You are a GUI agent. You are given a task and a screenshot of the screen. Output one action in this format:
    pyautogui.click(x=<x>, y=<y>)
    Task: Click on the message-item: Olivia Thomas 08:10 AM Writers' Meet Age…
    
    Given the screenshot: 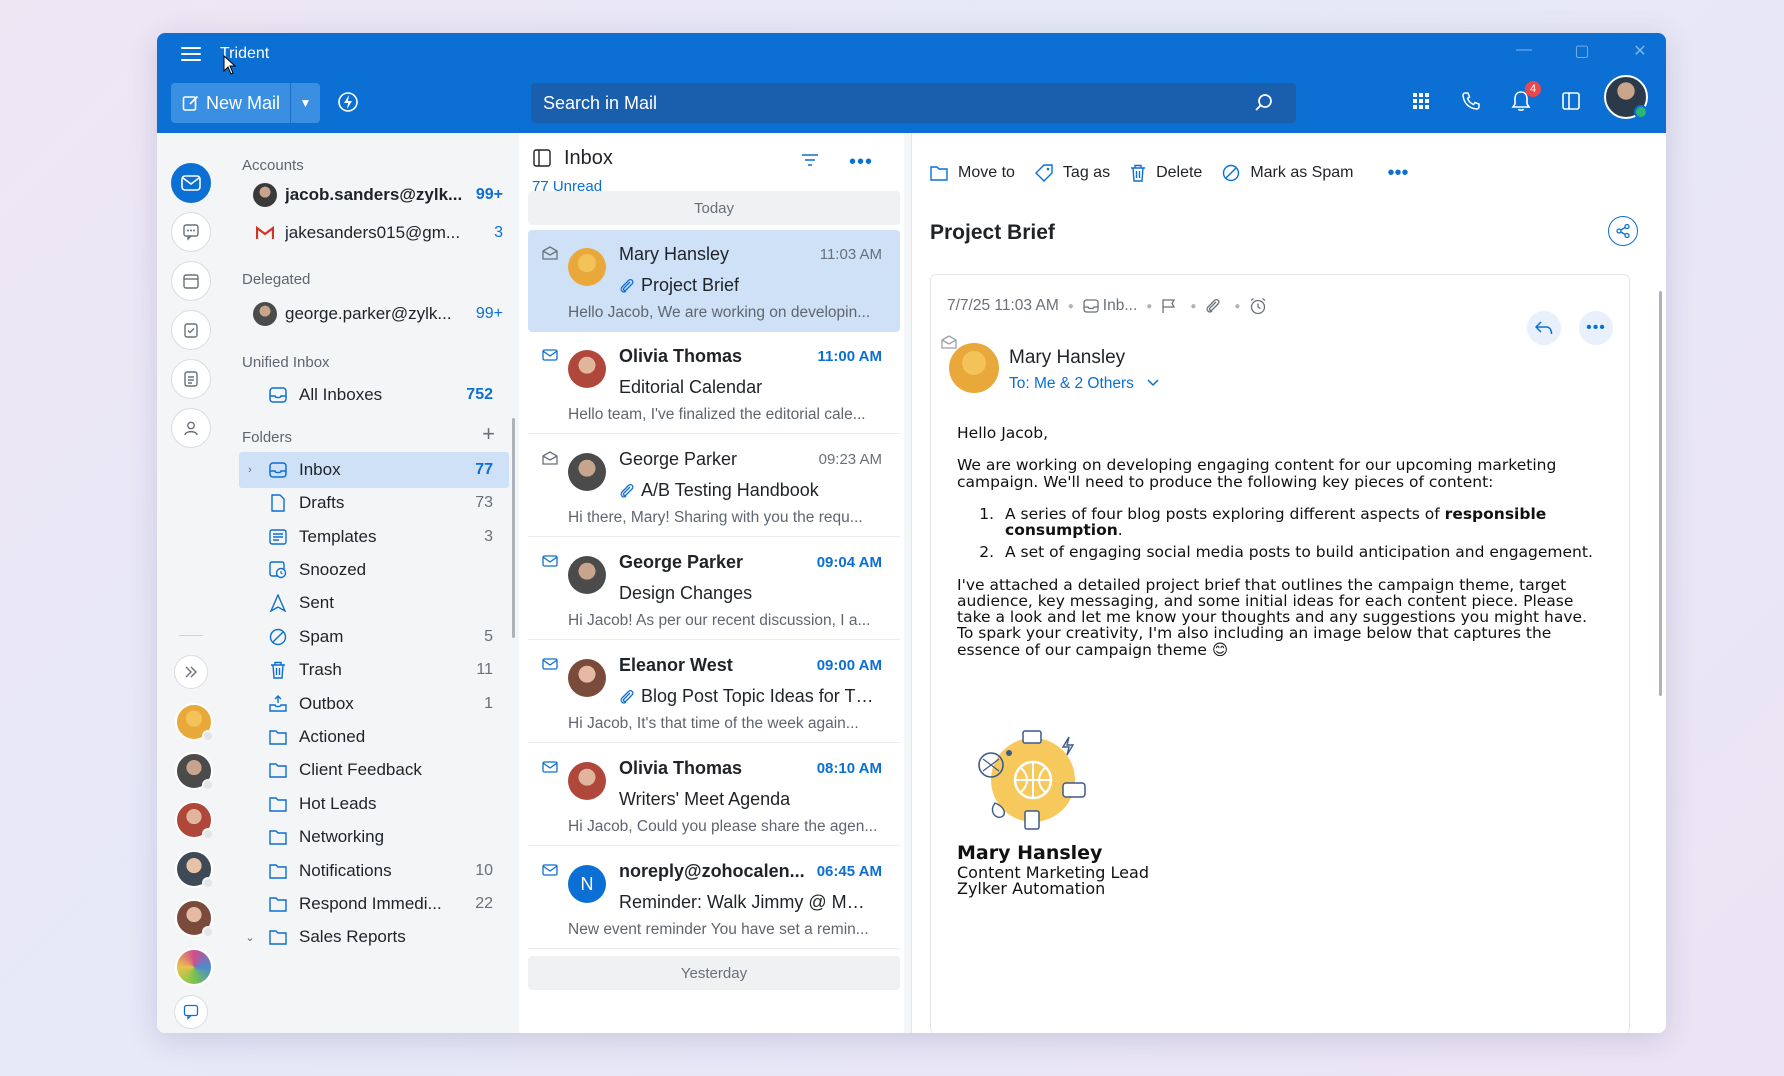 What is the action you would take?
    pyautogui.click(x=714, y=795)
    